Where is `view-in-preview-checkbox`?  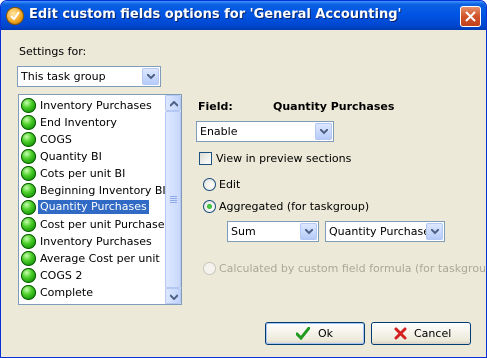
view-in-preview-checkbox is located at coordinates (205, 158).